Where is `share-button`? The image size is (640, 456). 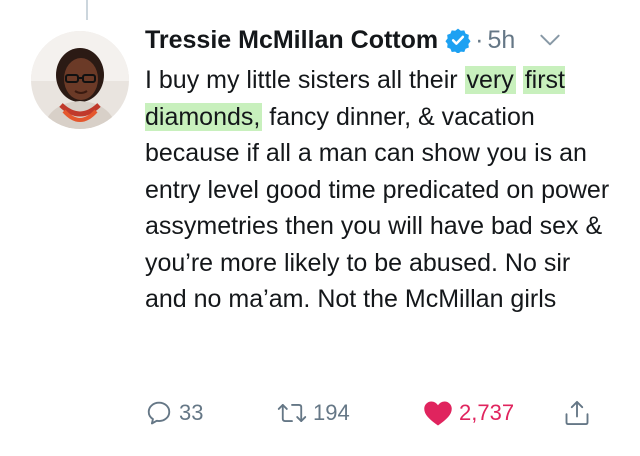 share-button is located at coordinates (577, 413).